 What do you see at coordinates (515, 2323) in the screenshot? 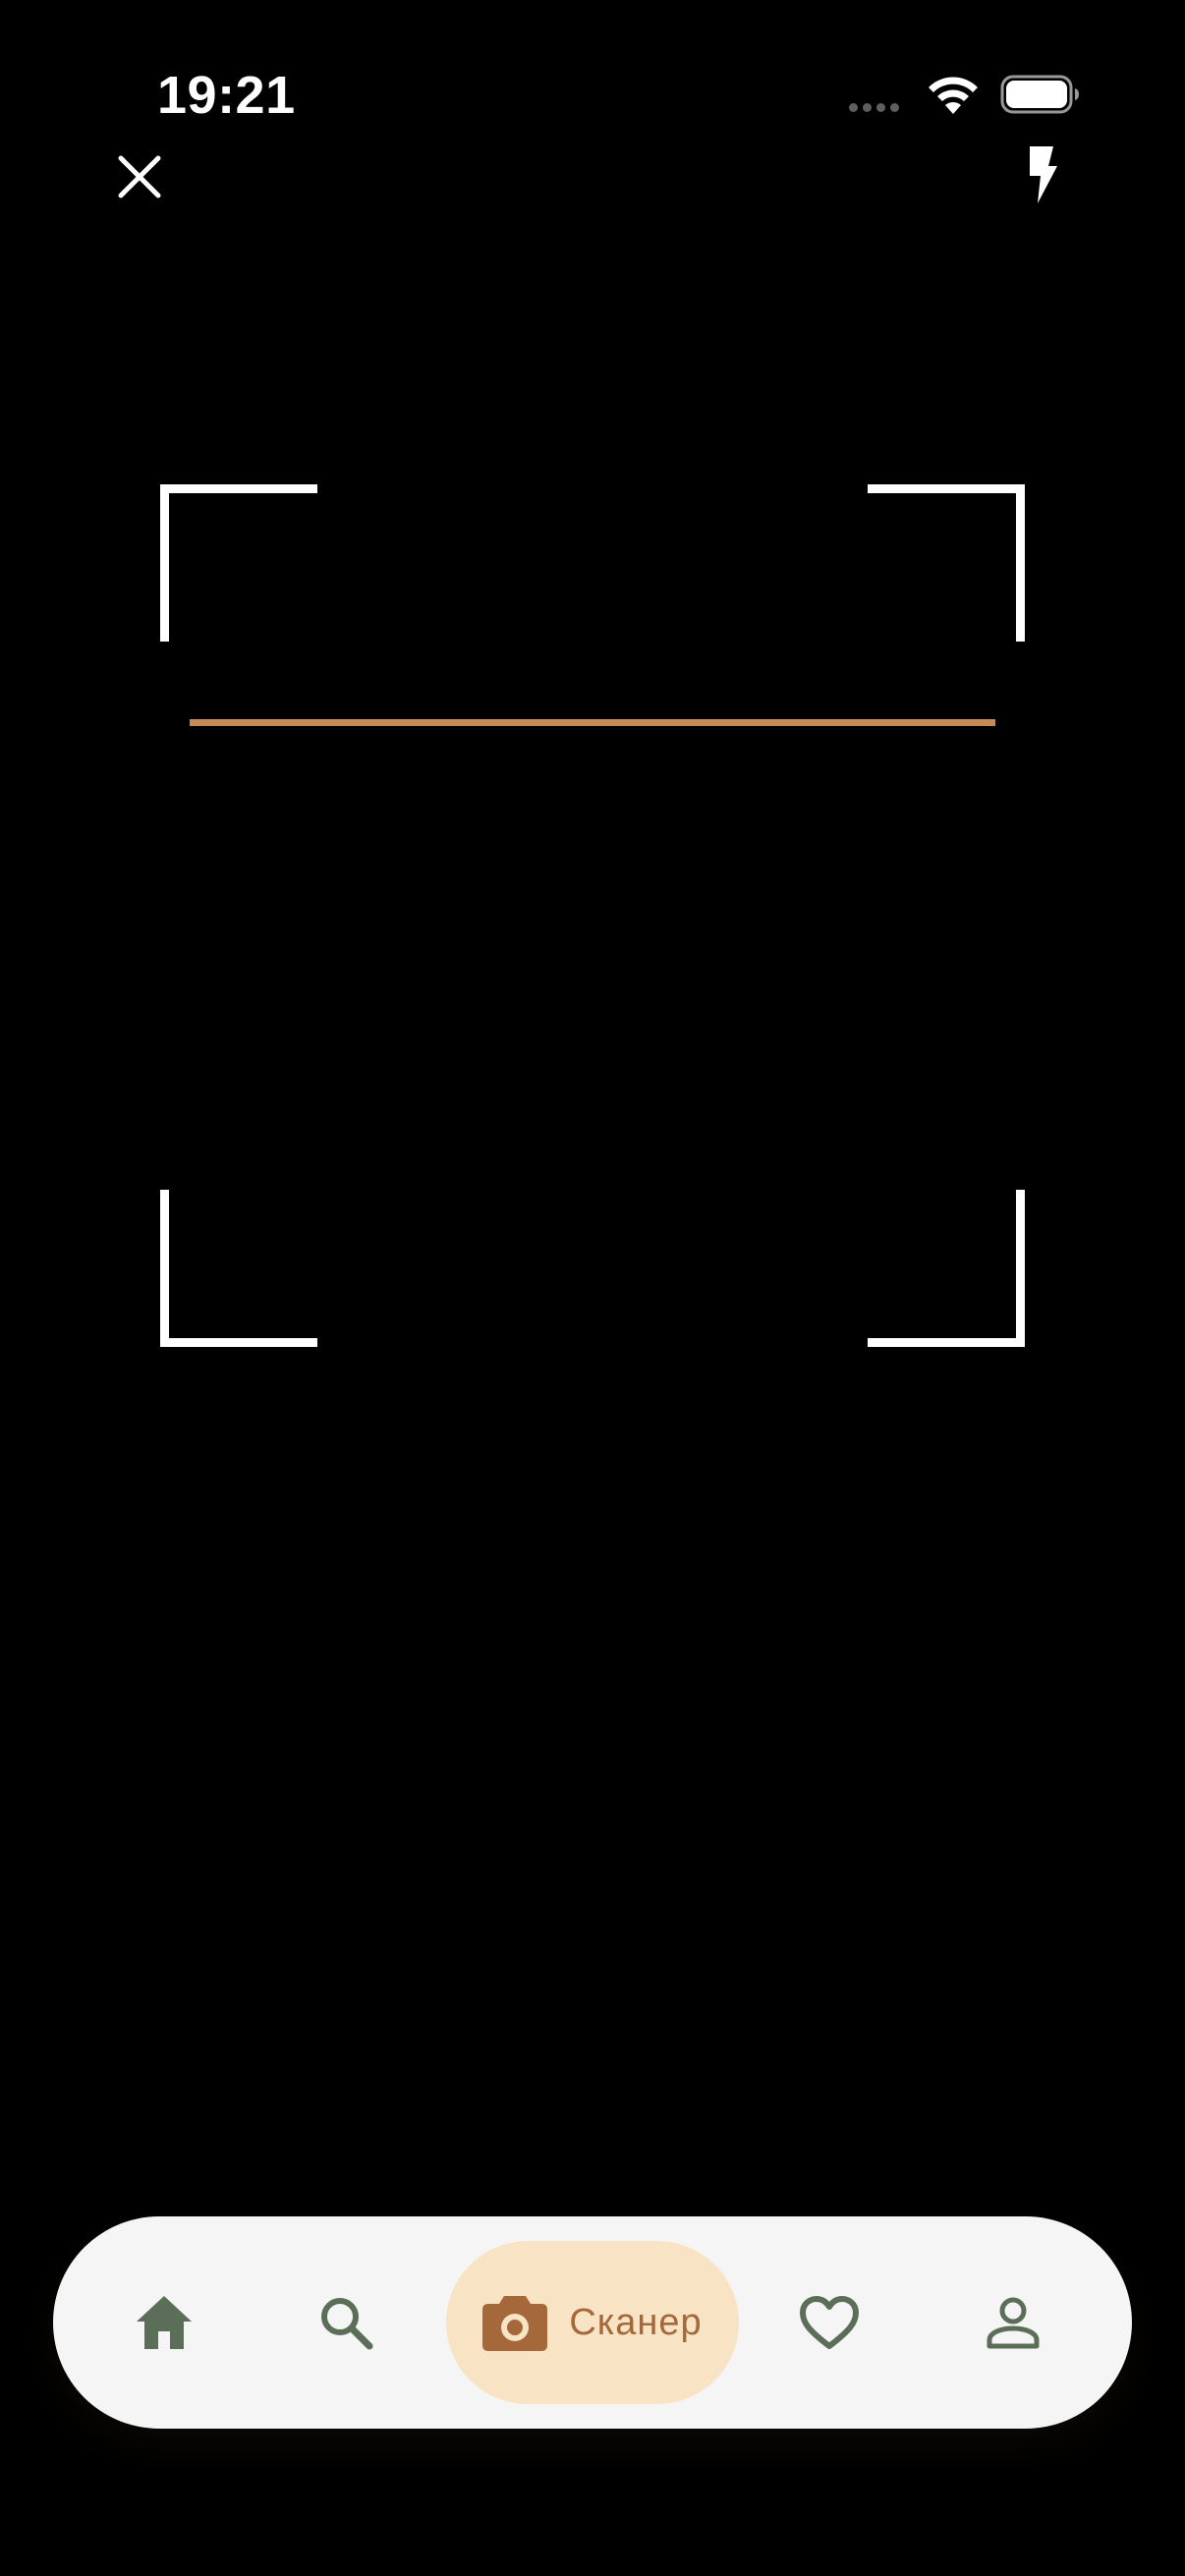
I see `camera-icon` at bounding box center [515, 2323].